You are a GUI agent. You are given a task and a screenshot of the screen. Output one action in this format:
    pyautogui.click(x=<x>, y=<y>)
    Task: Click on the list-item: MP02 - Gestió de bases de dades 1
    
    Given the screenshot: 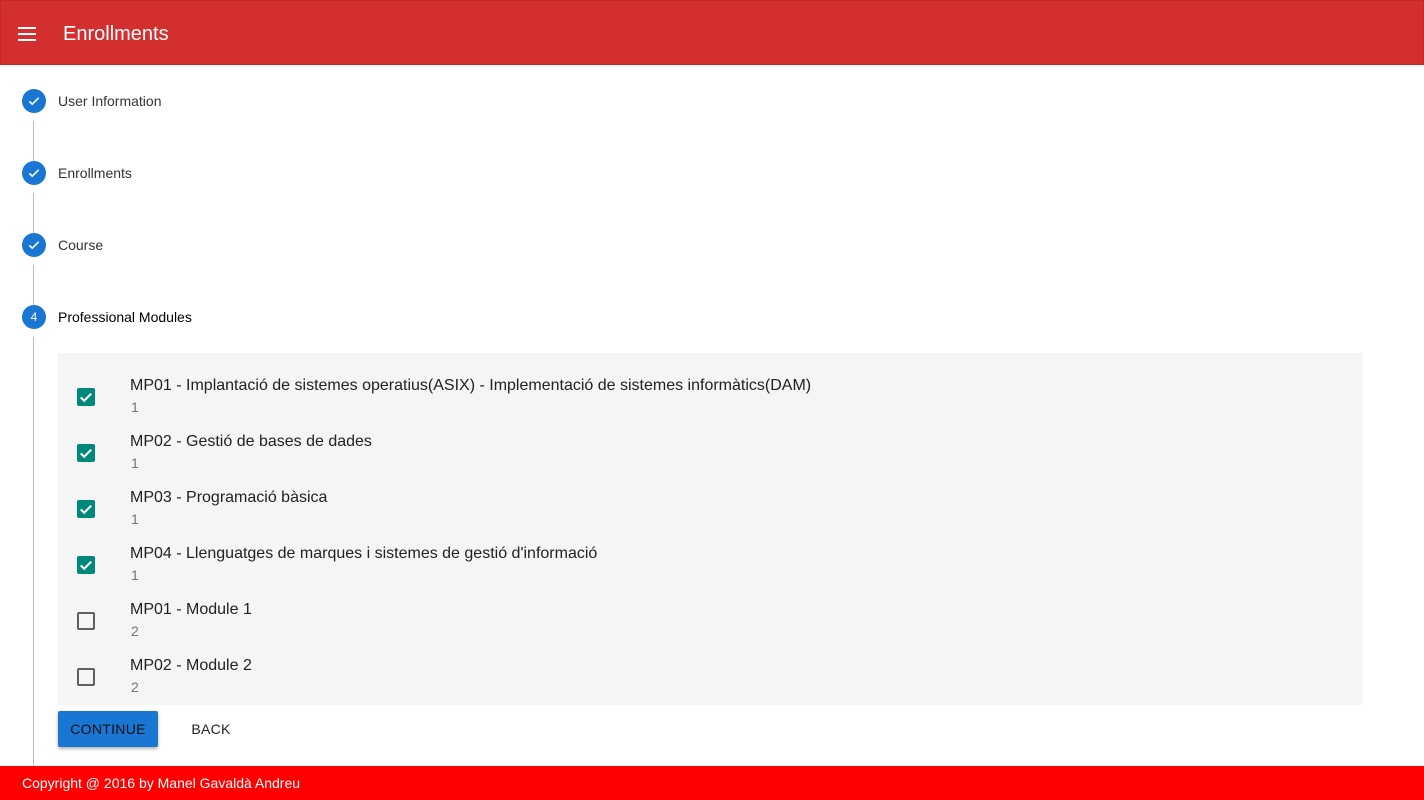 What is the action you would take?
    pyautogui.click(x=710, y=445)
    